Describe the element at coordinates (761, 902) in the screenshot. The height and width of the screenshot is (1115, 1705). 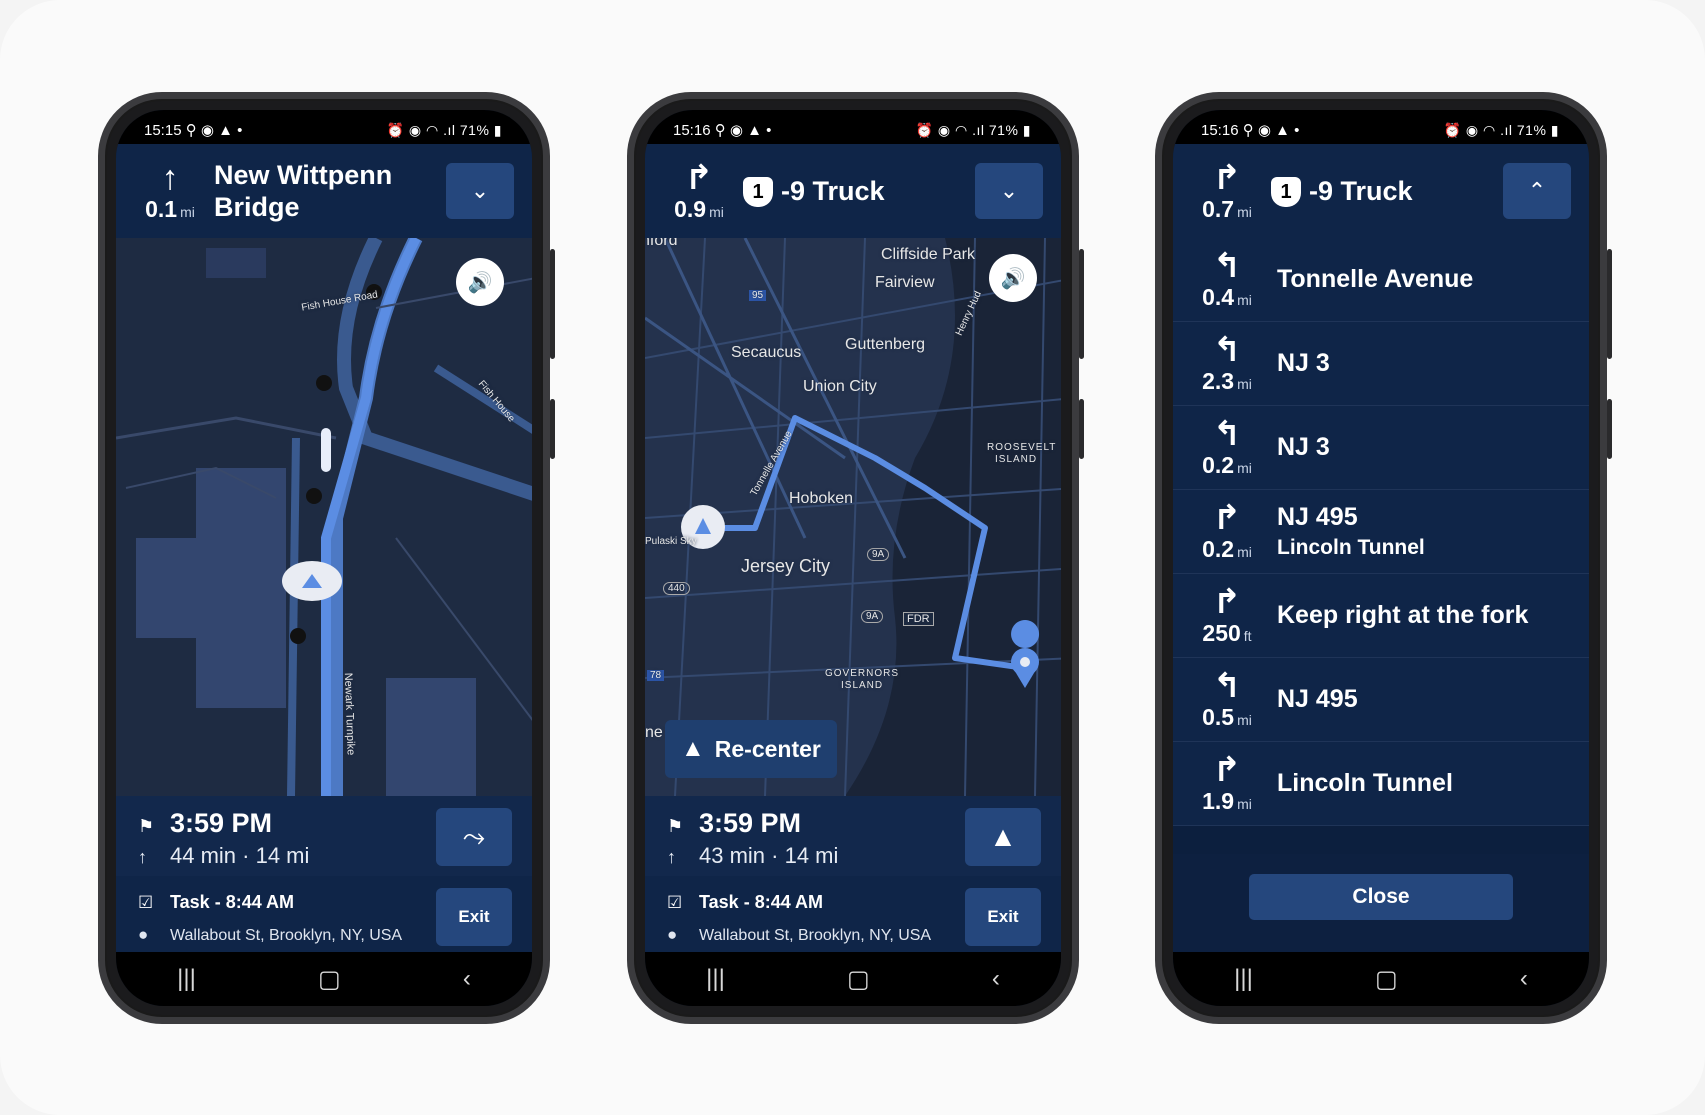
I see `task-label: Task - 8:44 AM` at that location.